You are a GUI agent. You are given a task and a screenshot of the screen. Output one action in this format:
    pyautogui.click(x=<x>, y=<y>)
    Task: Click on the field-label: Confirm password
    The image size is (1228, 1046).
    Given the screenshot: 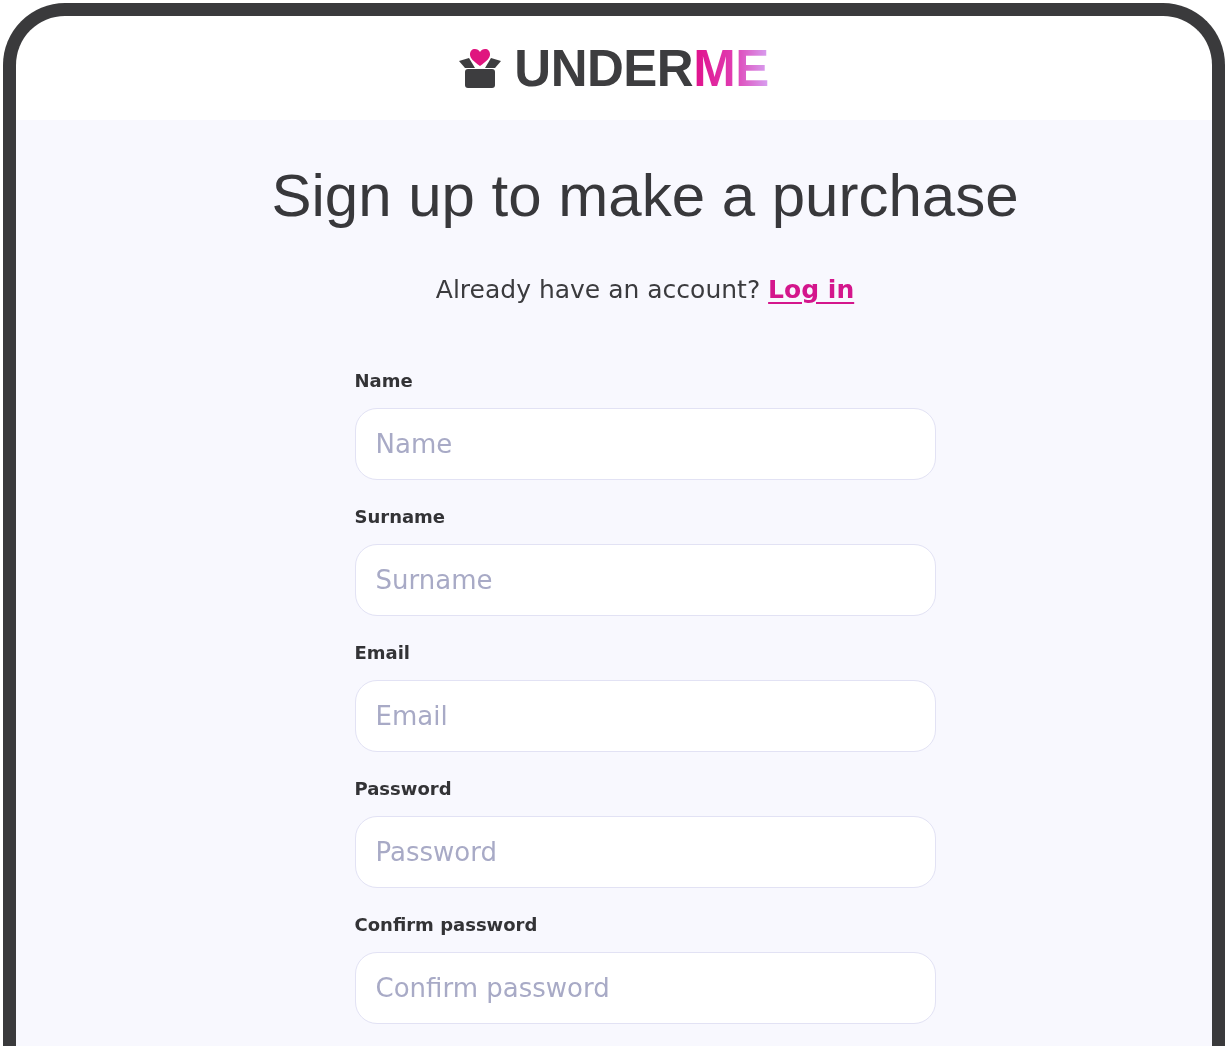 What is the action you would take?
    pyautogui.click(x=446, y=925)
    